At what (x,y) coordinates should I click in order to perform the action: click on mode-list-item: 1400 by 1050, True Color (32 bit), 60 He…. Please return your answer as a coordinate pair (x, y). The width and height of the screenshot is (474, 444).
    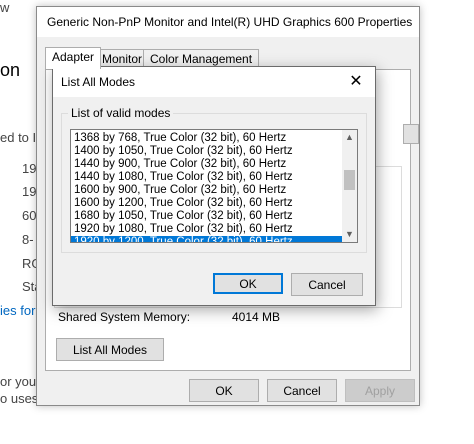
    Looking at the image, I should click on (206, 151).